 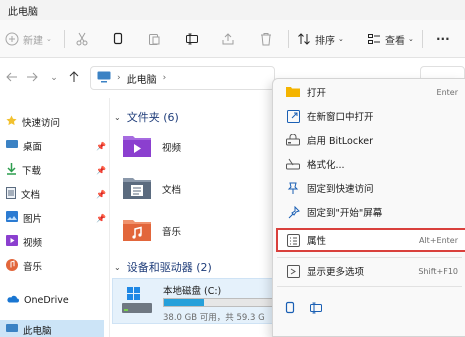 What do you see at coordinates (74, 78) in the screenshot?
I see `up-button` at bounding box center [74, 78].